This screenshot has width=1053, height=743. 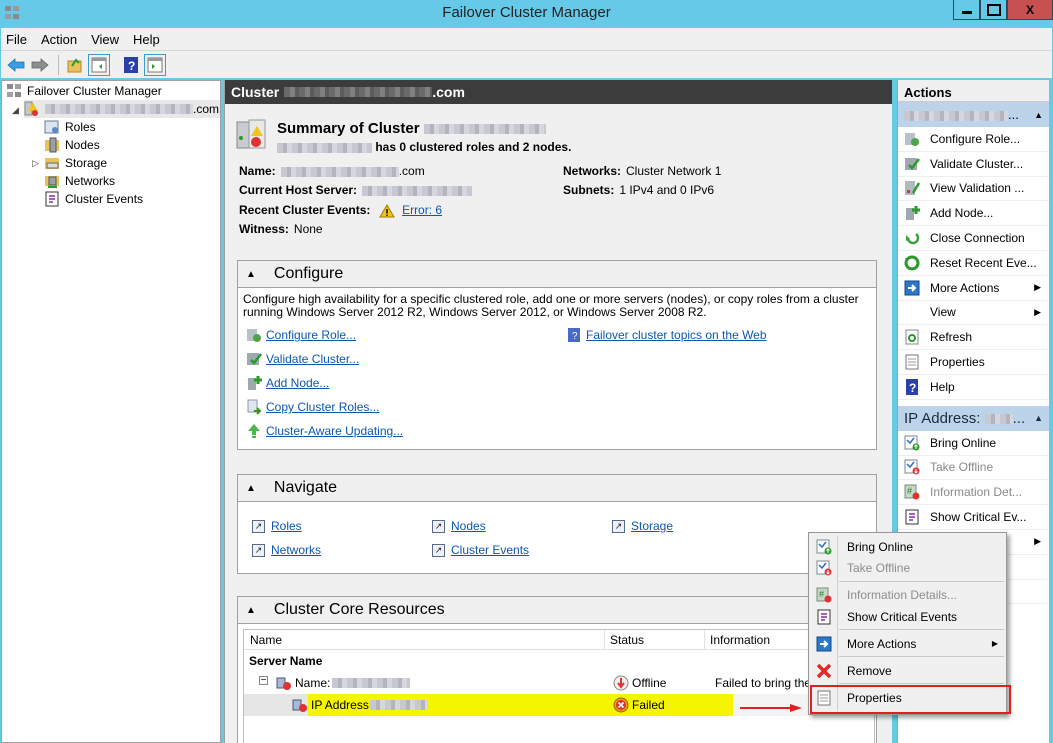 What do you see at coordinates (99, 64) in the screenshot?
I see `show-hide-console-tree-button` at bounding box center [99, 64].